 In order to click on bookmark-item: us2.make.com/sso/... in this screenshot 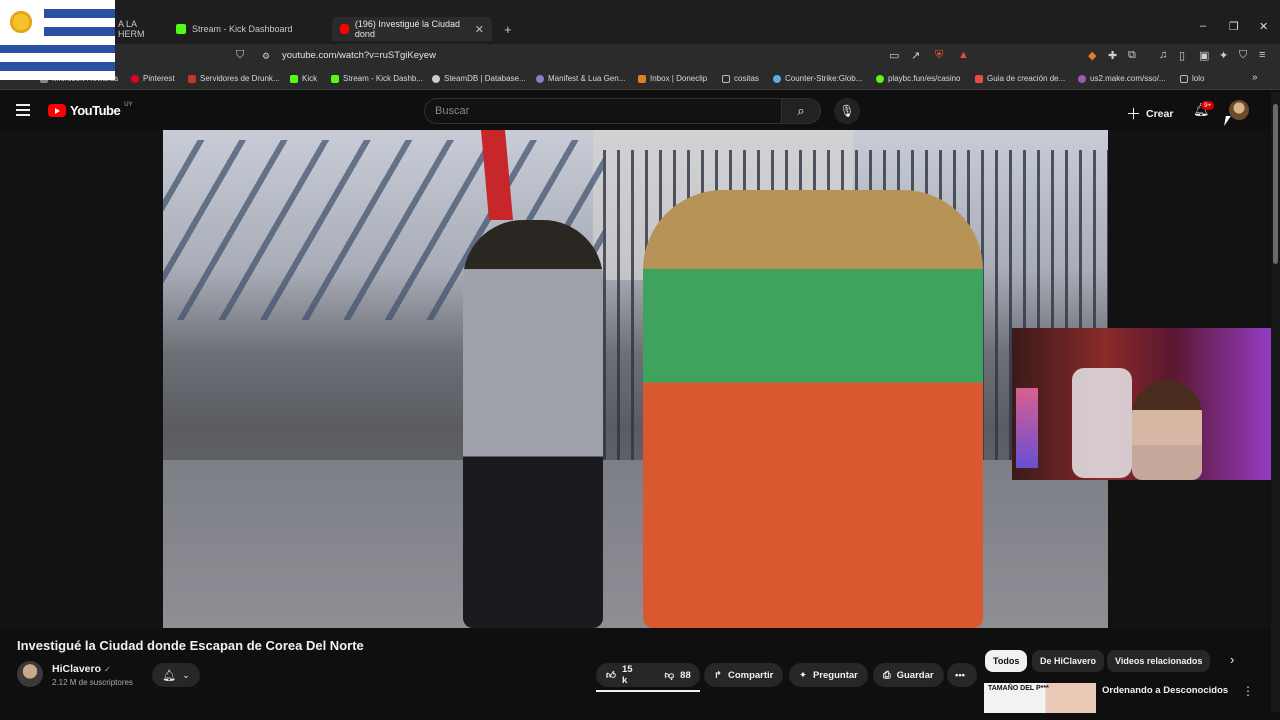, I will do `click(1122, 78)`.